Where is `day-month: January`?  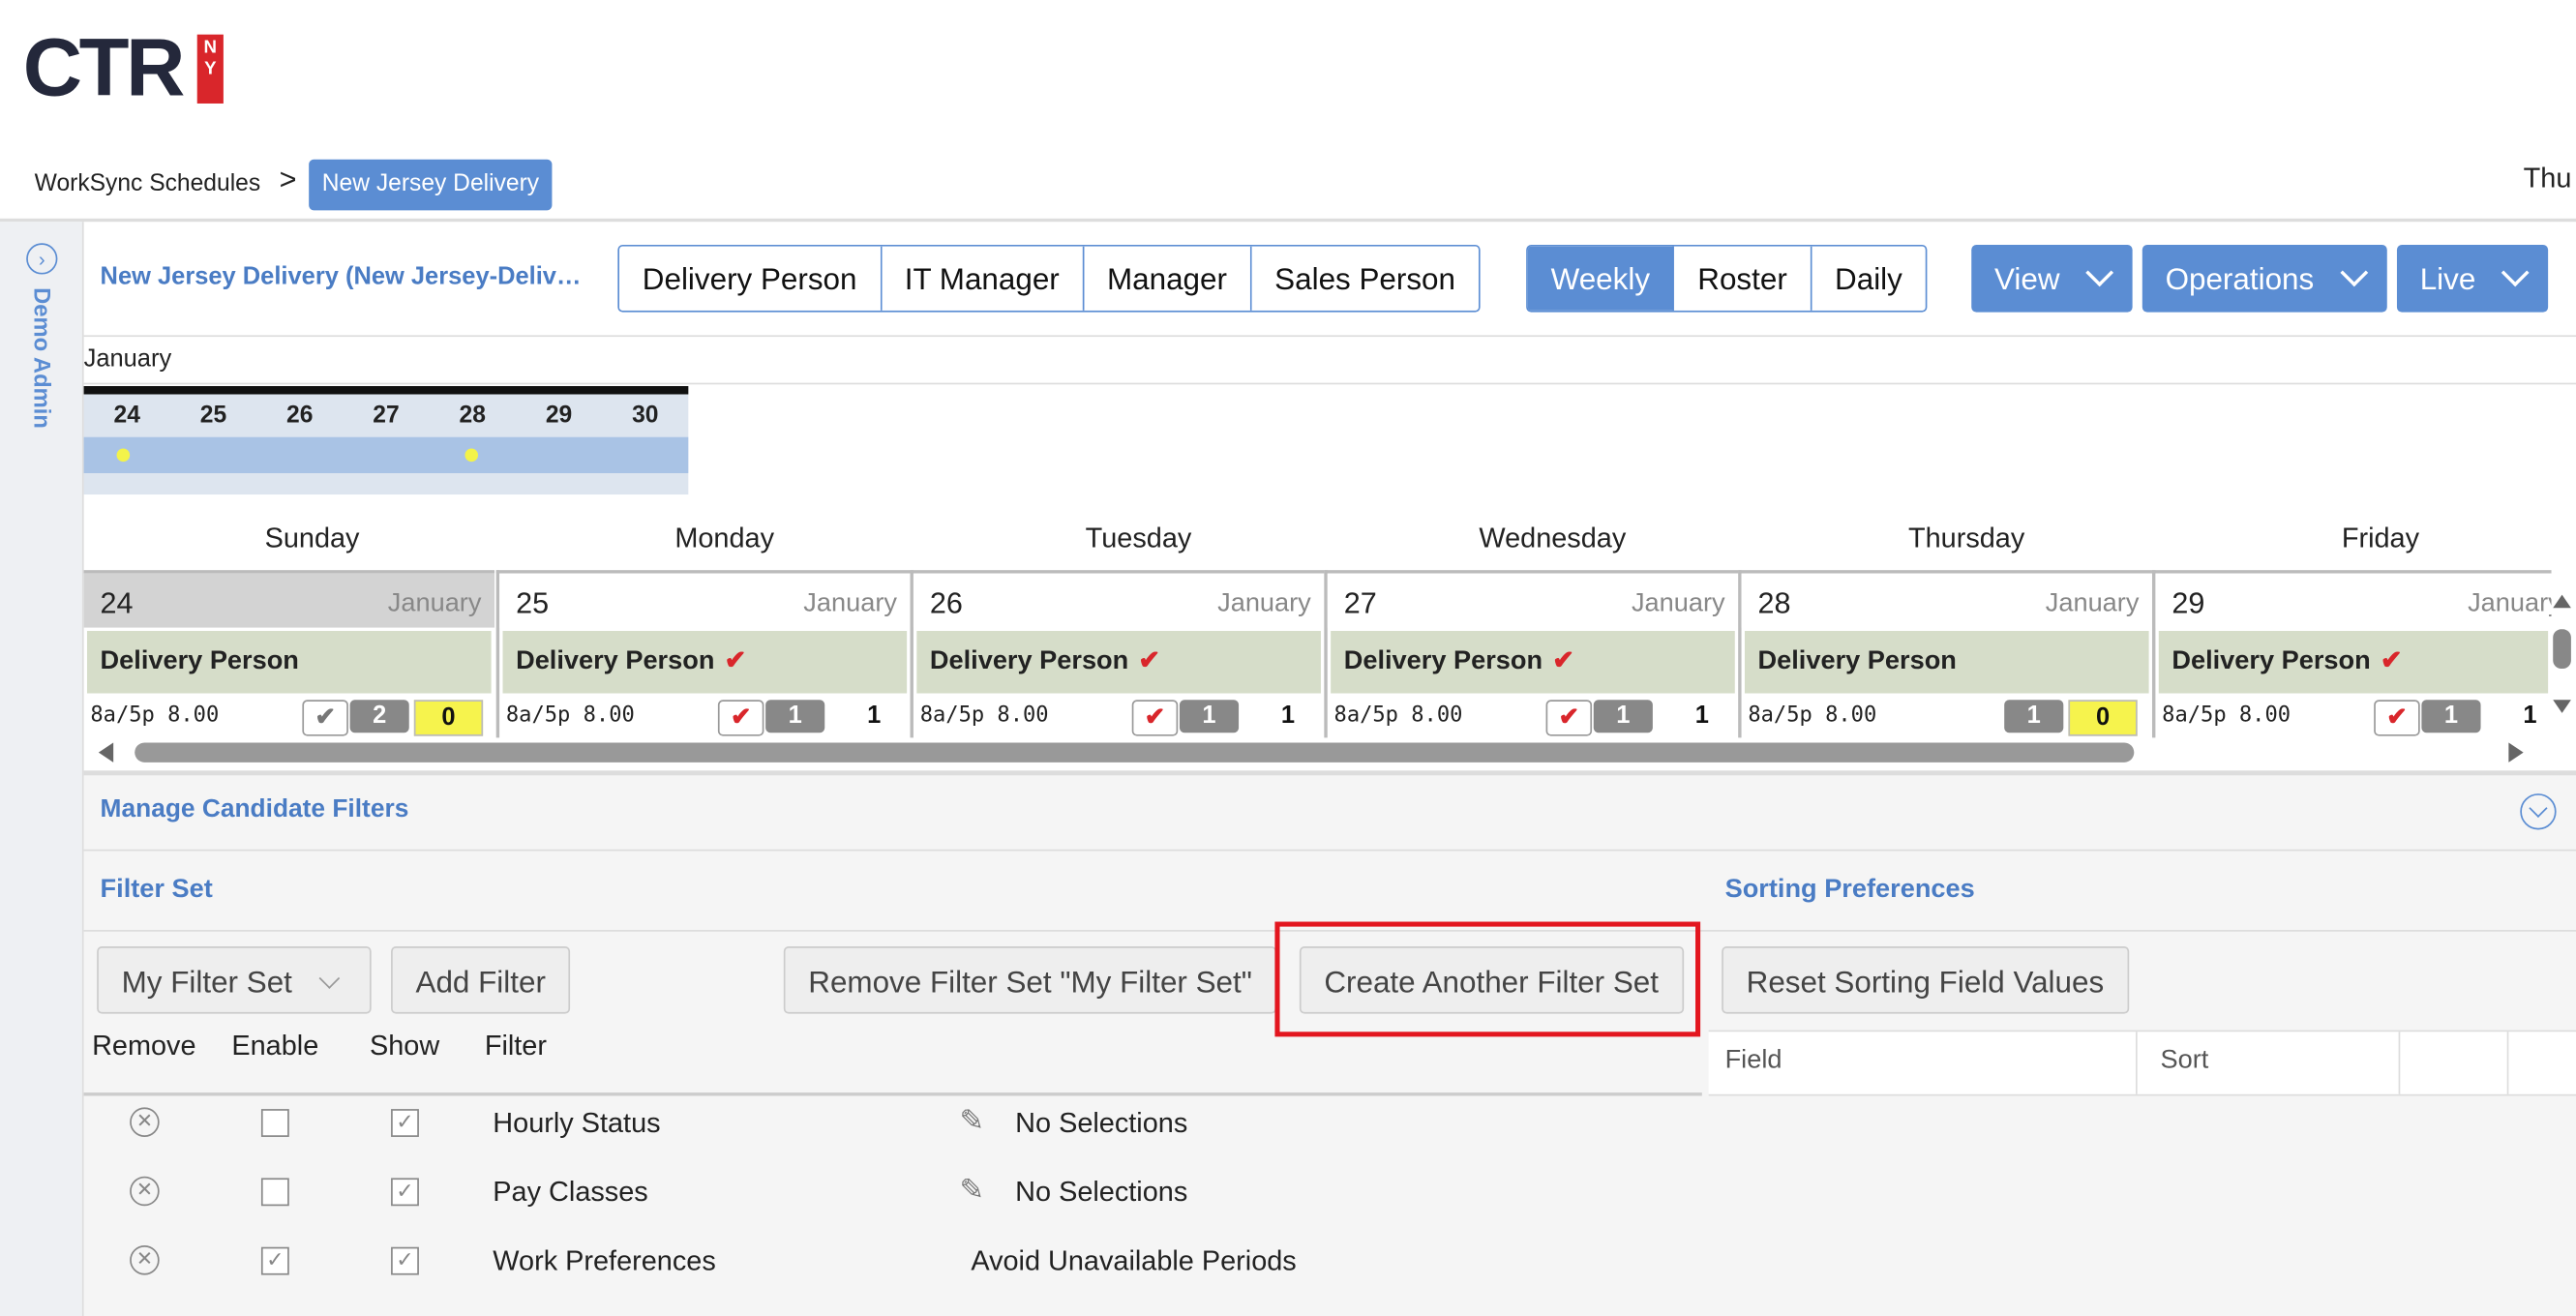
day-month: January is located at coordinates (850, 603).